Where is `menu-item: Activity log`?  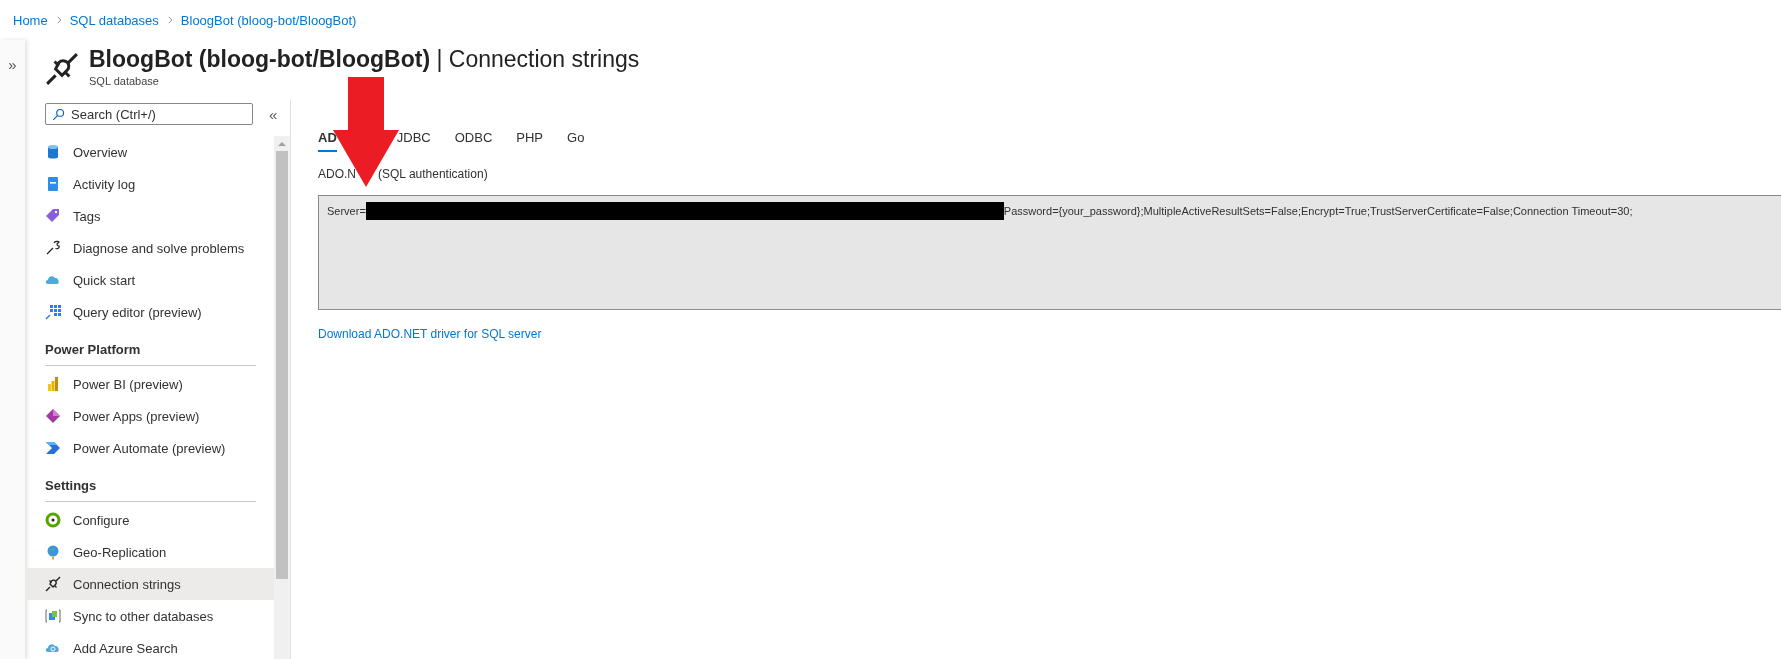 menu-item: Activity log is located at coordinates (149, 184).